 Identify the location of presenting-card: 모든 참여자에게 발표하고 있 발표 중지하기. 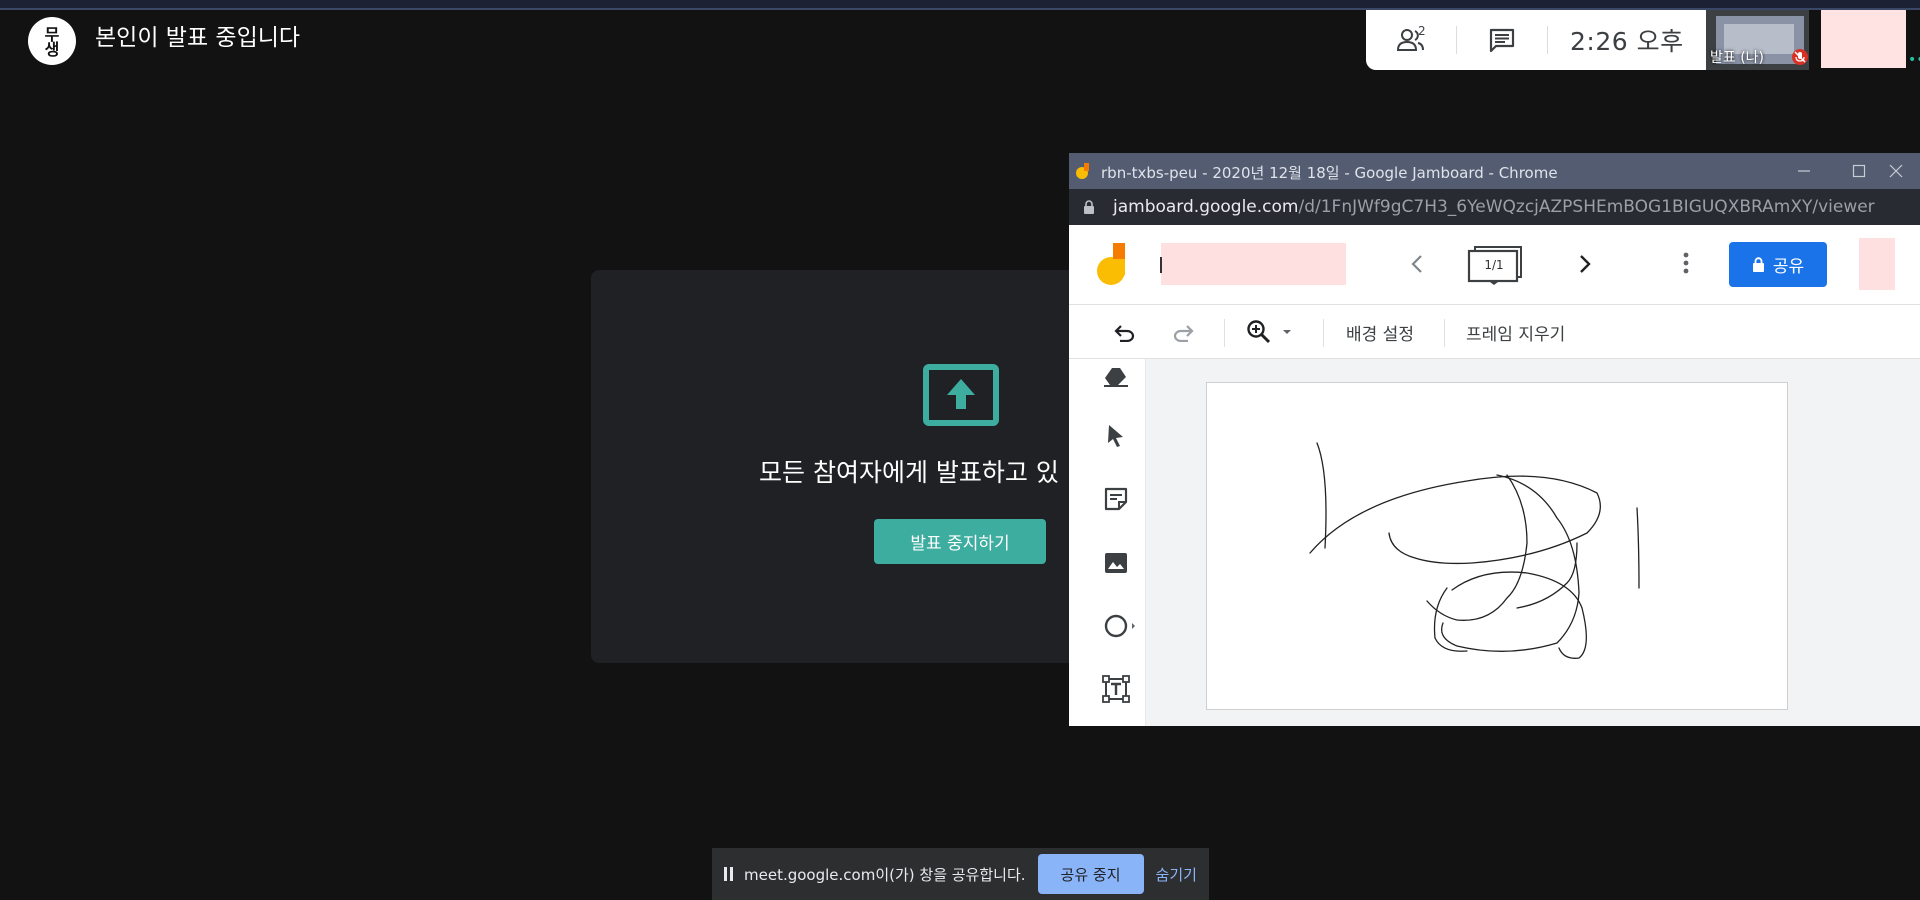
(841, 466).